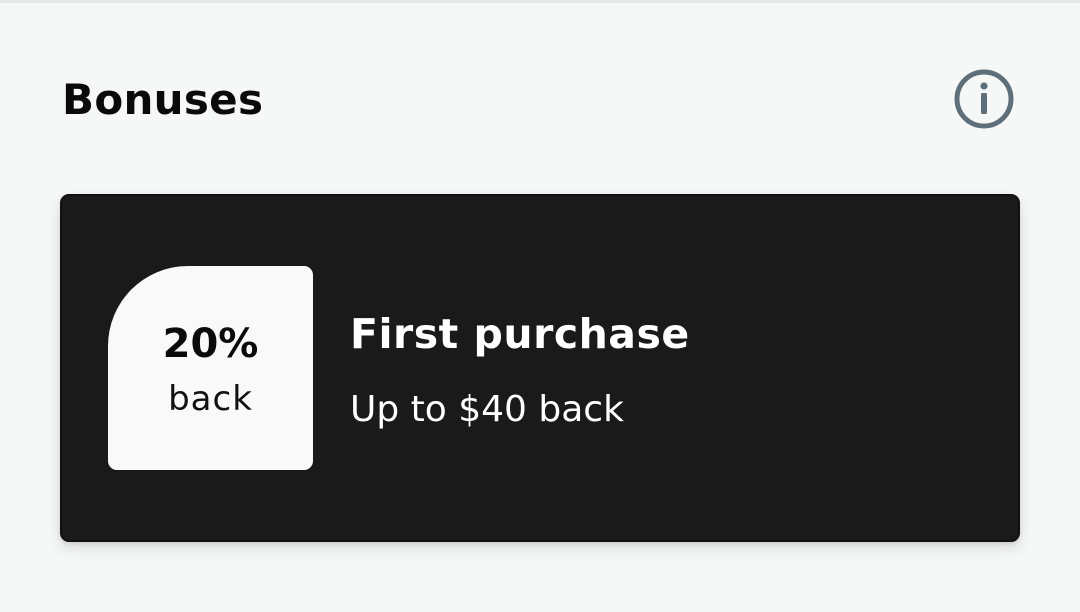  What do you see at coordinates (210, 368) in the screenshot?
I see `cashback-badge: 20% back` at bounding box center [210, 368].